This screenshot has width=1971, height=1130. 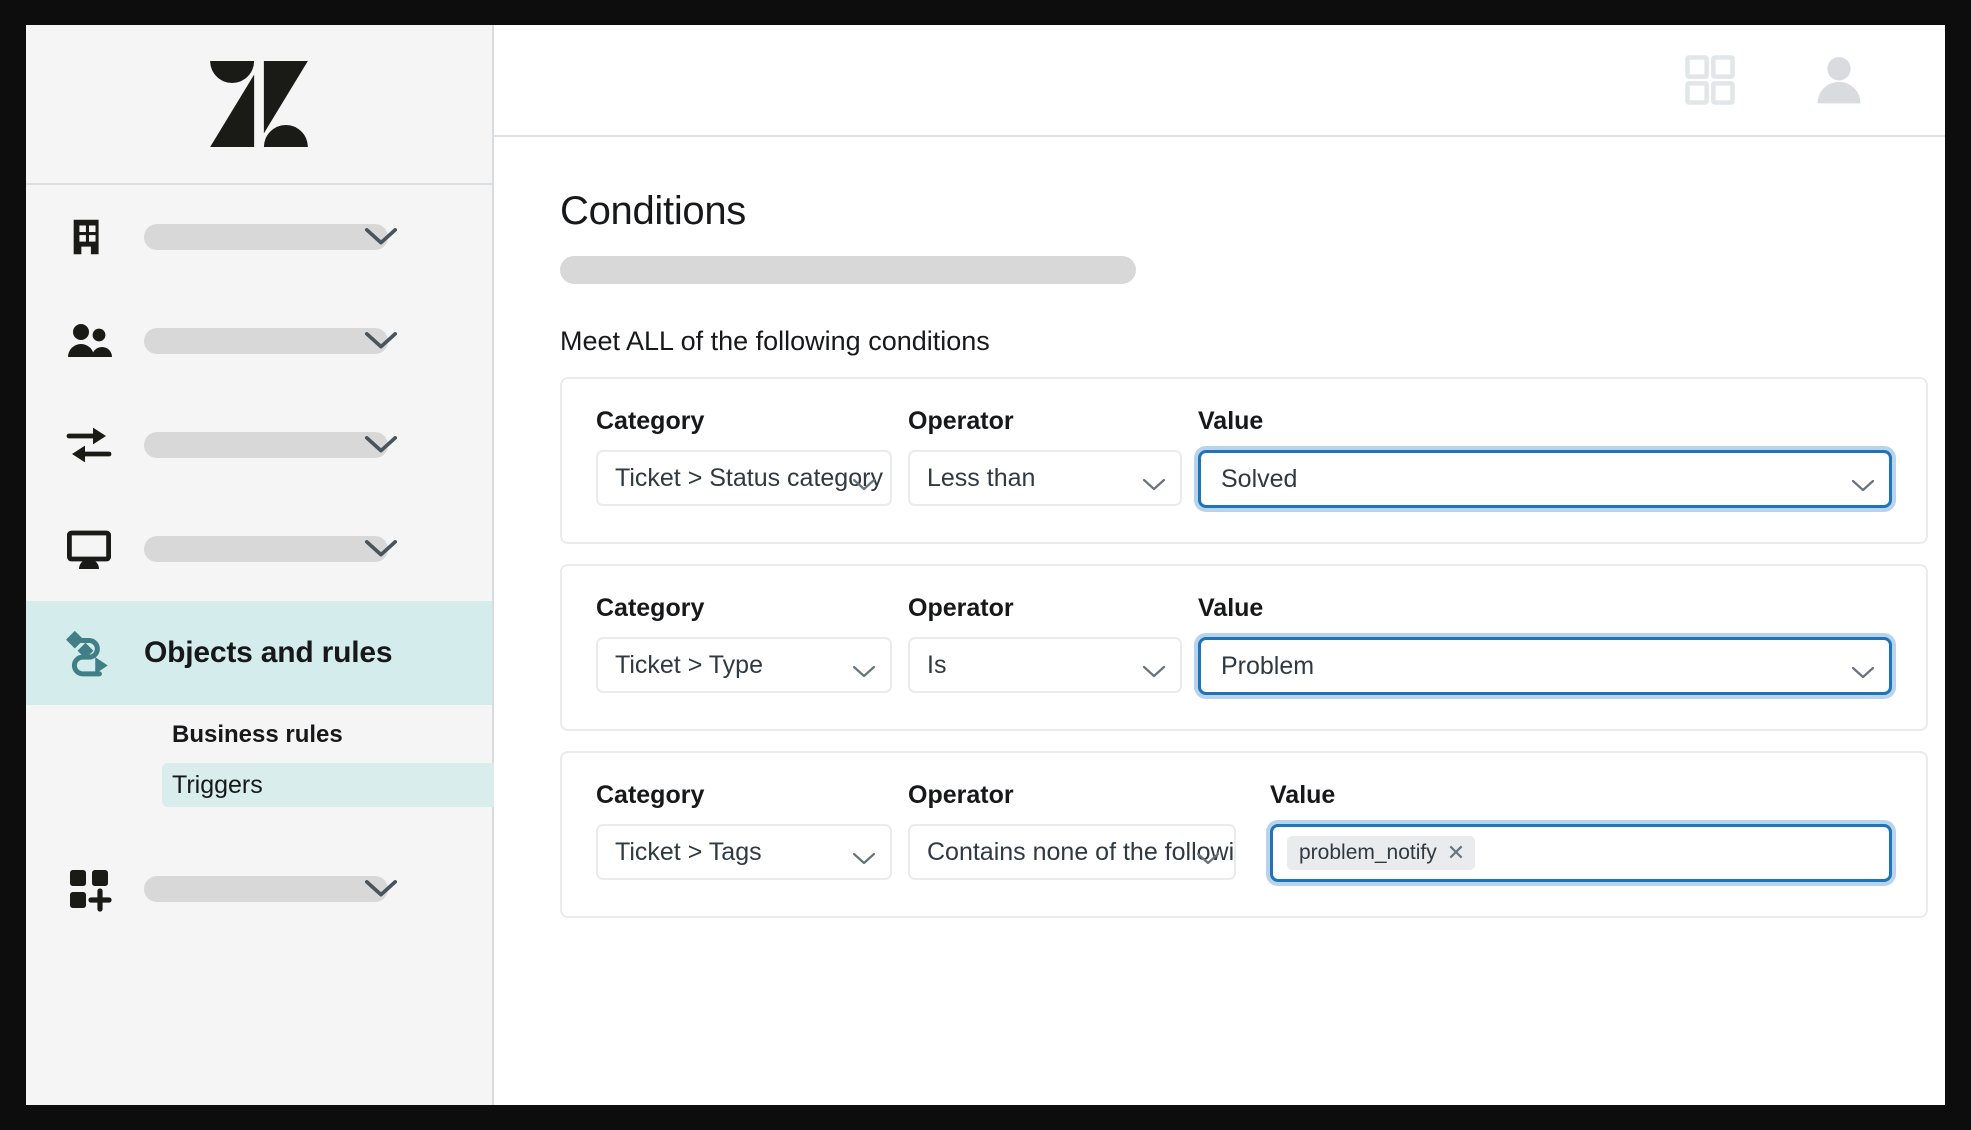 I want to click on building-icon, so click(x=89, y=237).